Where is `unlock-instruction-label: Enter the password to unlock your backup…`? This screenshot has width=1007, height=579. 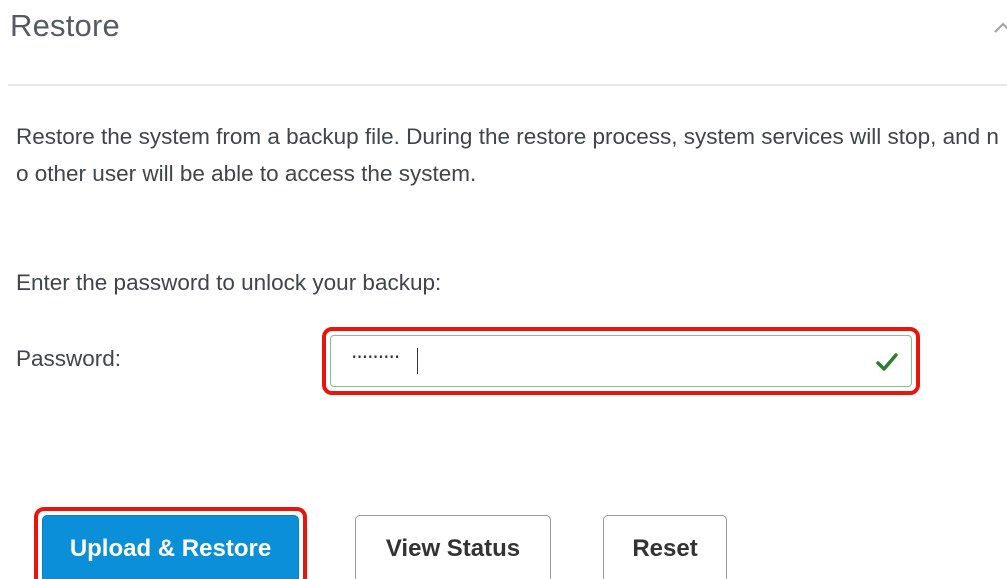 unlock-instruction-label: Enter the password to unlock your backup… is located at coordinates (229, 282).